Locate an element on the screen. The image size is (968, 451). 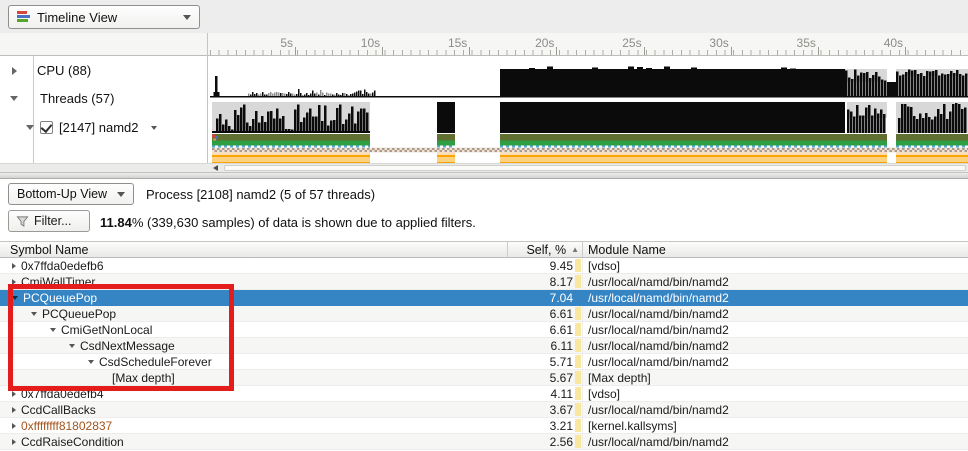
self-percent-value: 5.71 is located at coordinates (561, 362).